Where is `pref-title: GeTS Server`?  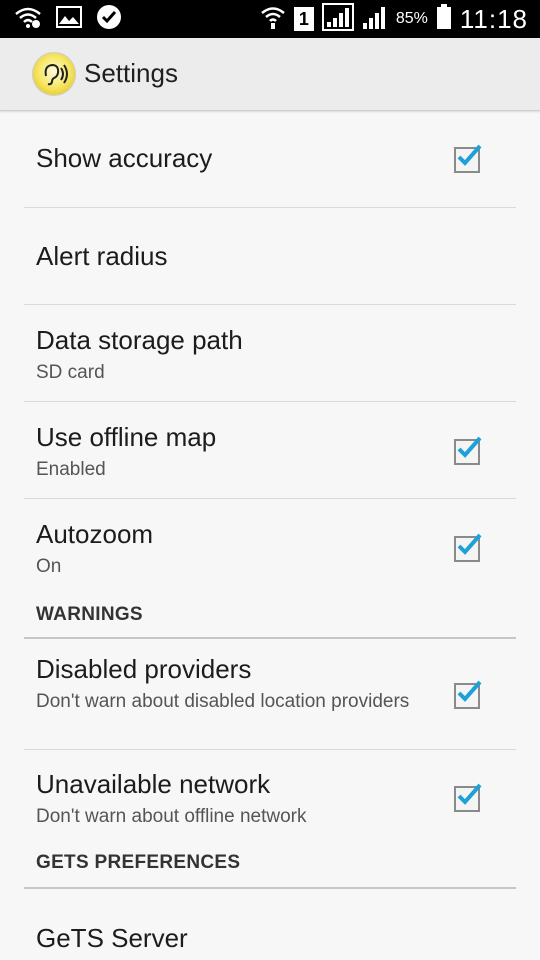 pref-title: GeTS Server is located at coordinates (112, 938).